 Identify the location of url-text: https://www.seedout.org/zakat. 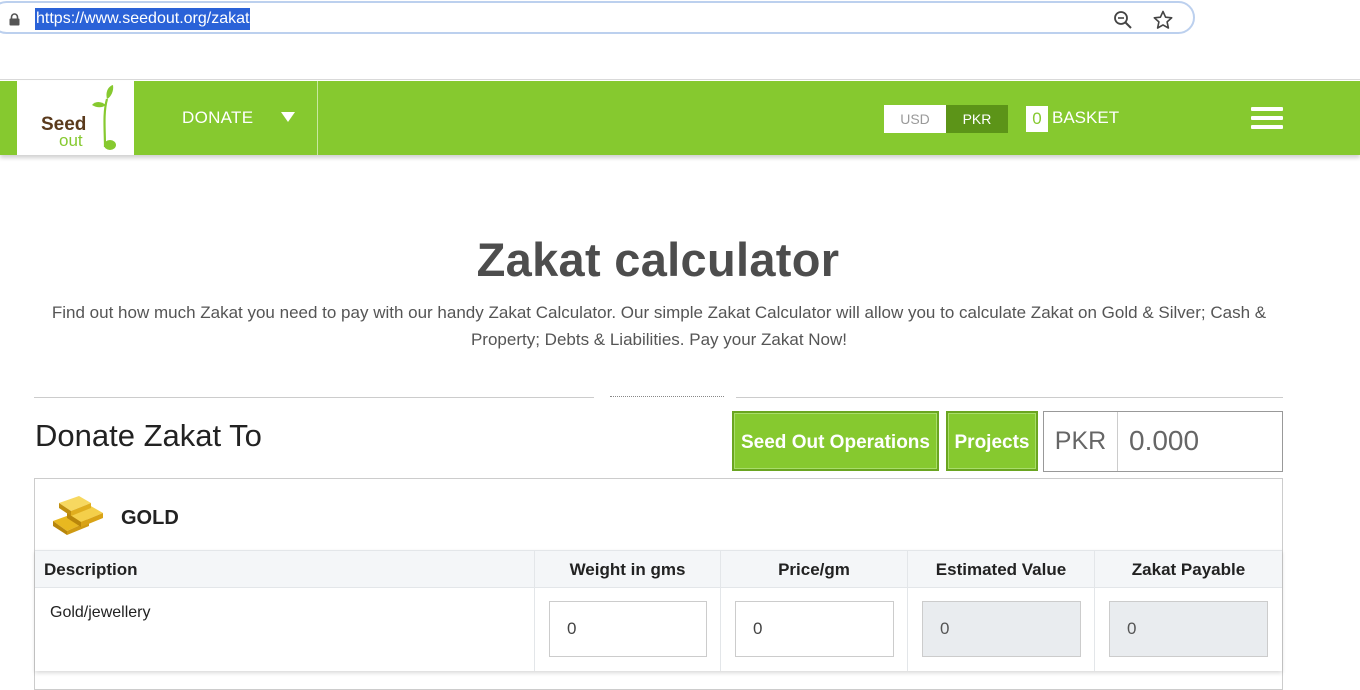
(143, 19).